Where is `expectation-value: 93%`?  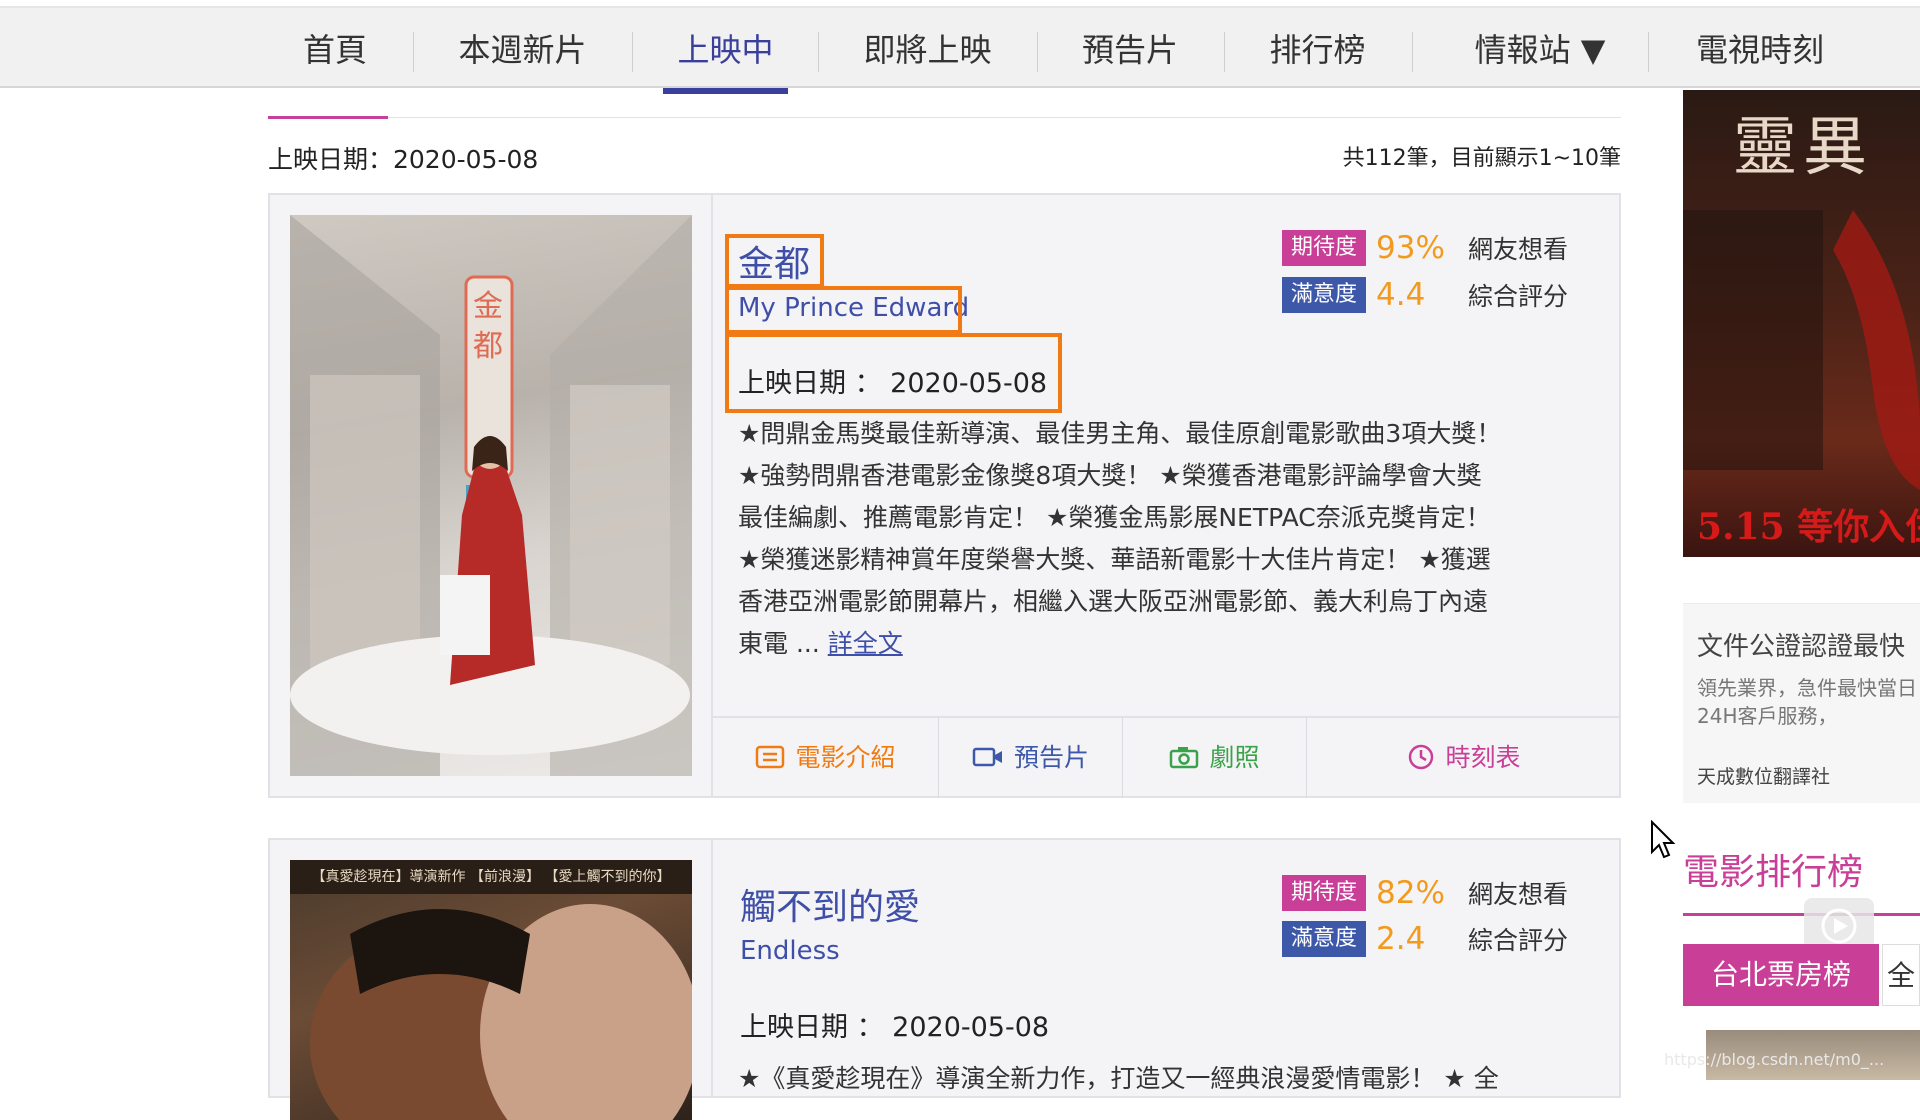 expectation-value: 93% is located at coordinates (1410, 248).